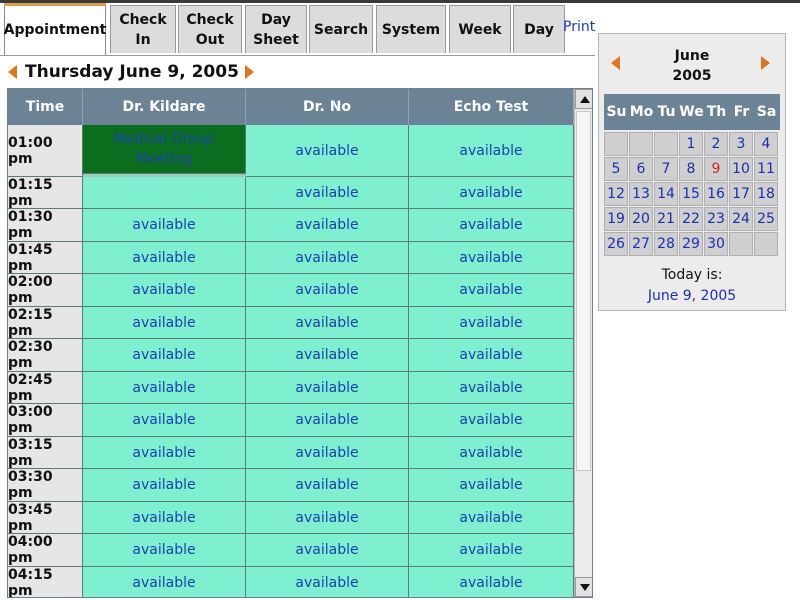 The image size is (800, 600). What do you see at coordinates (692, 296) in the screenshot?
I see `today-date-link: June 9, 2005` at bounding box center [692, 296].